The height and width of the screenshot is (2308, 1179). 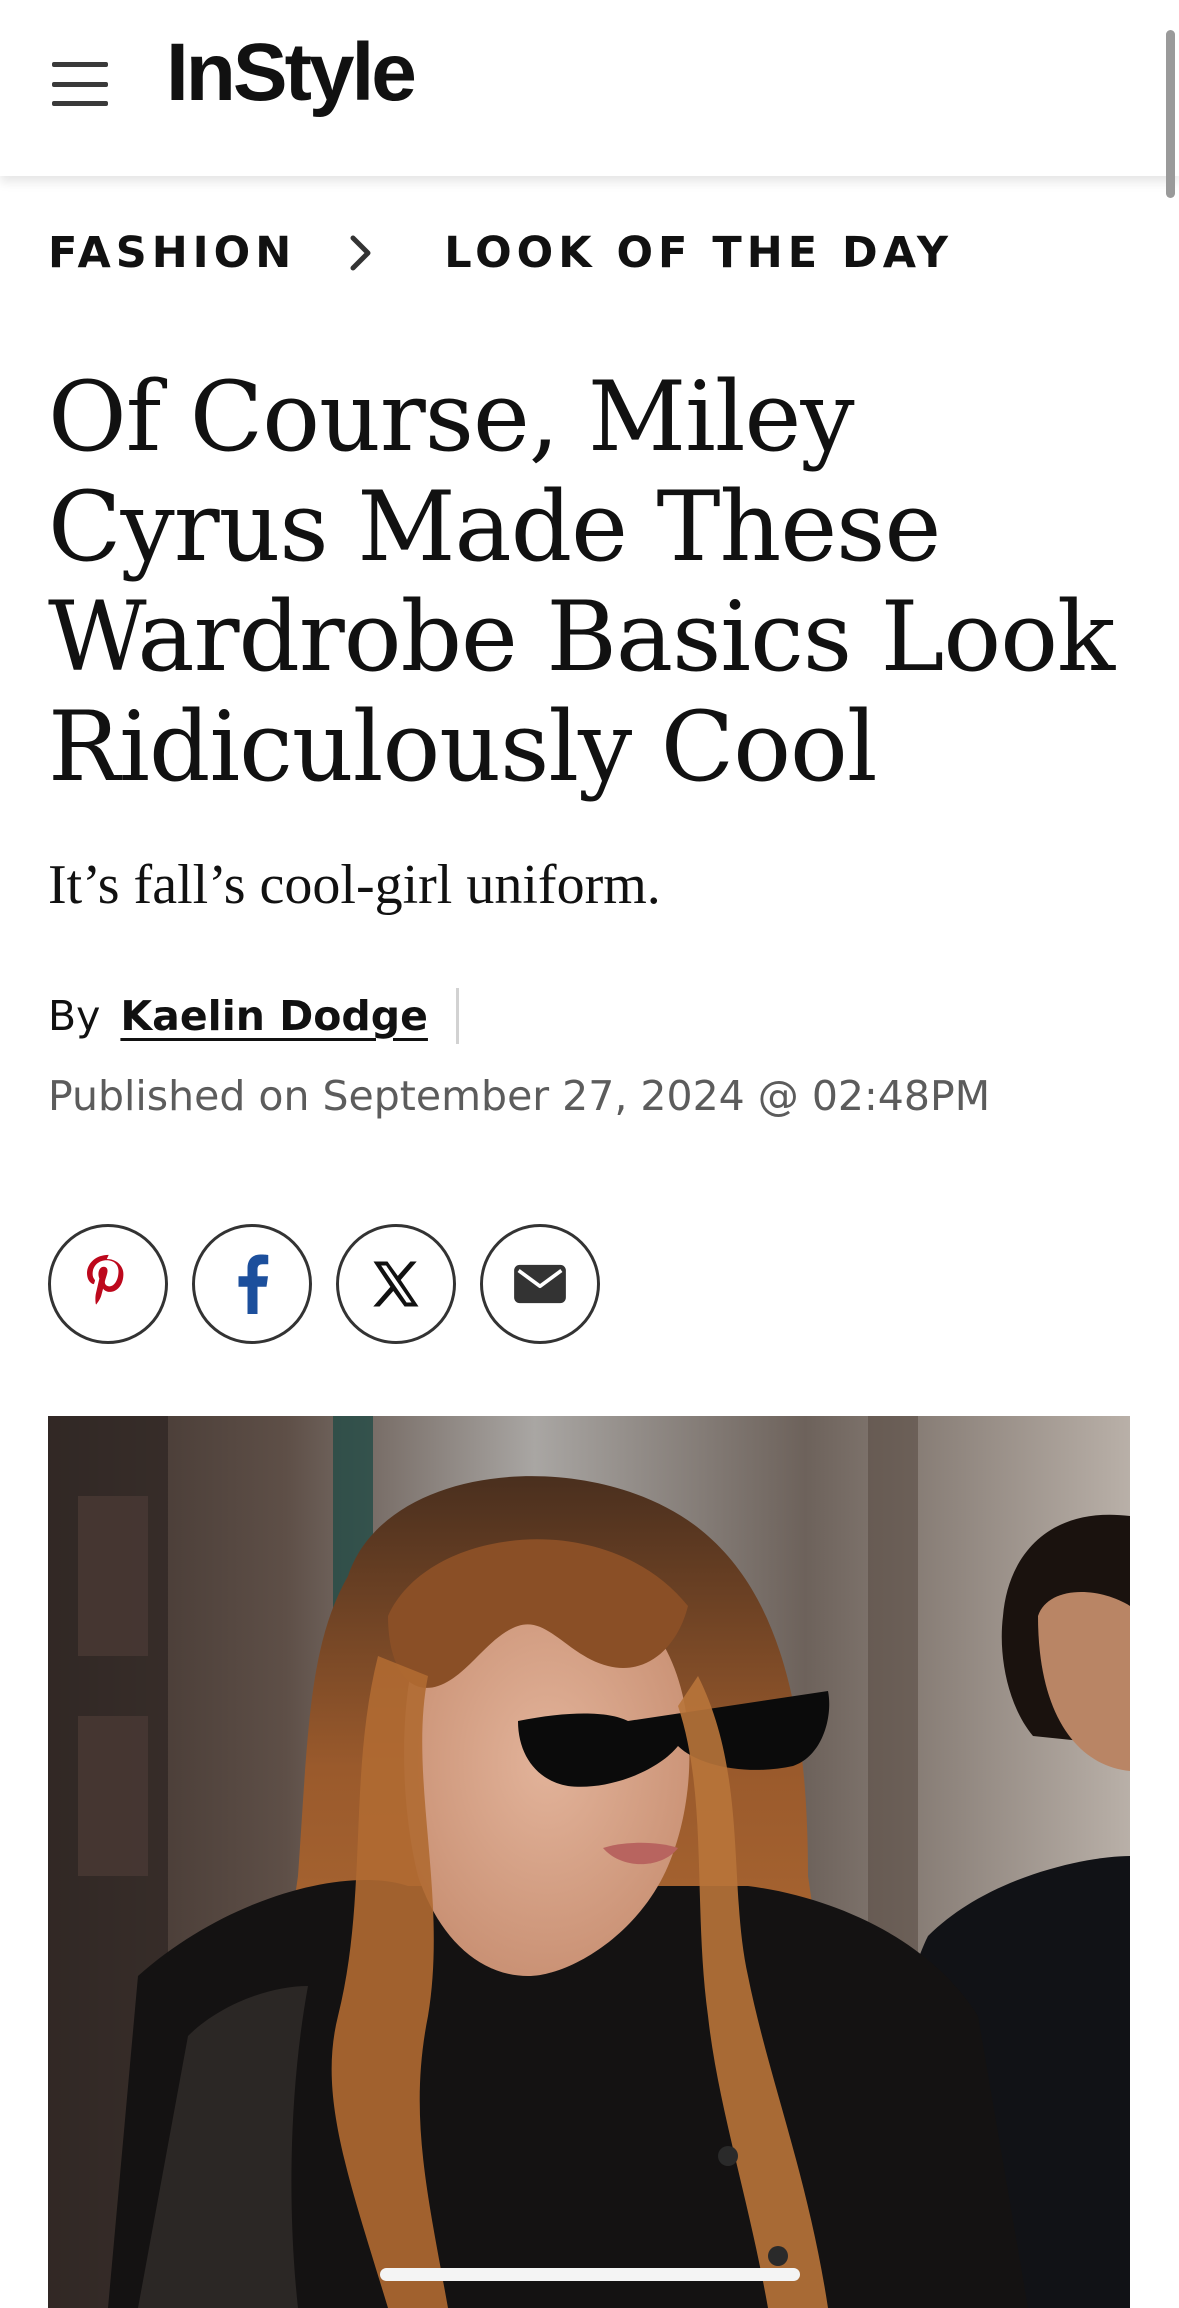 What do you see at coordinates (74, 1016) in the screenshot?
I see `byline-prefix: By` at bounding box center [74, 1016].